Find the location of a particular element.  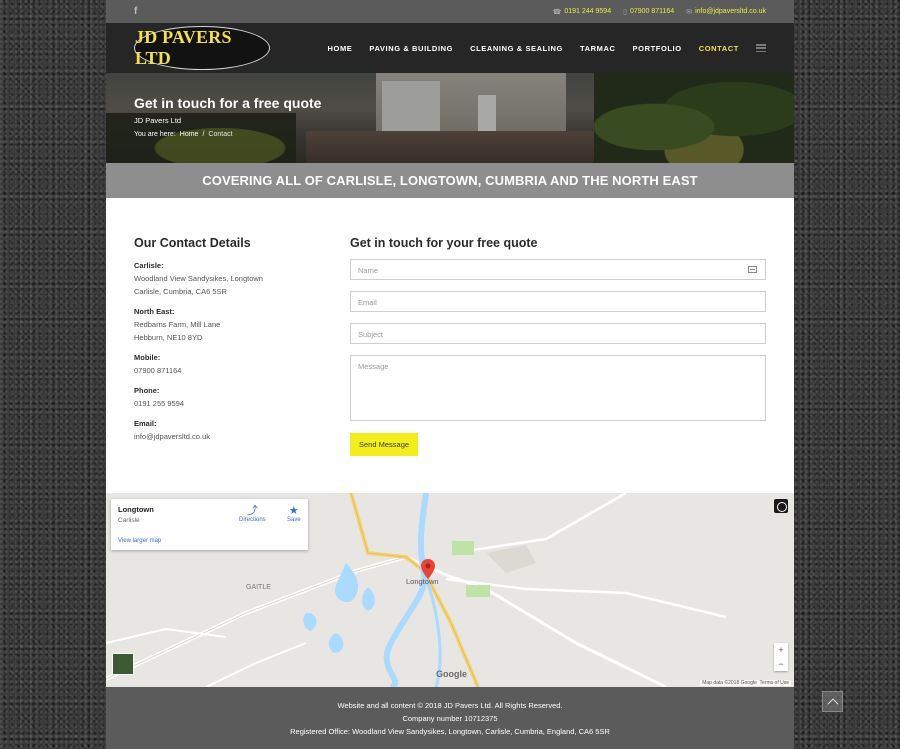

map-attribution: Map data ©2018 Google Terms of Use is located at coordinates (745, 683).